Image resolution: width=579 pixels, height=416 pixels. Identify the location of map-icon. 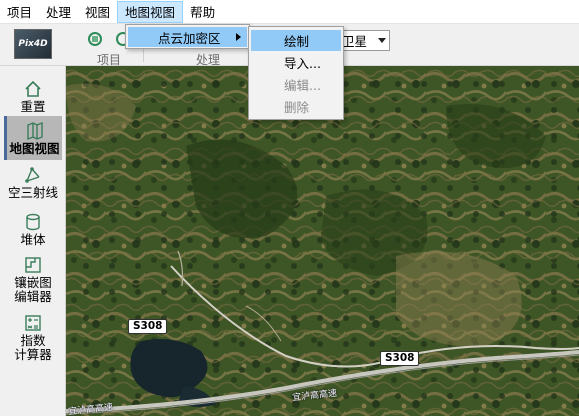
(35, 131).